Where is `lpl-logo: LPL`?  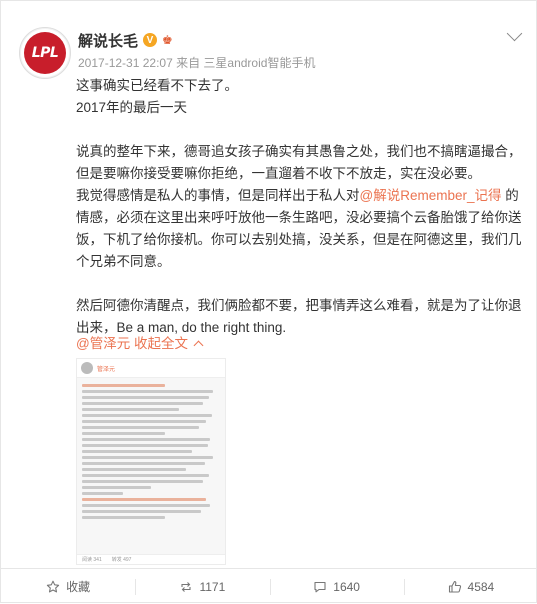 lpl-logo: LPL is located at coordinates (45, 53).